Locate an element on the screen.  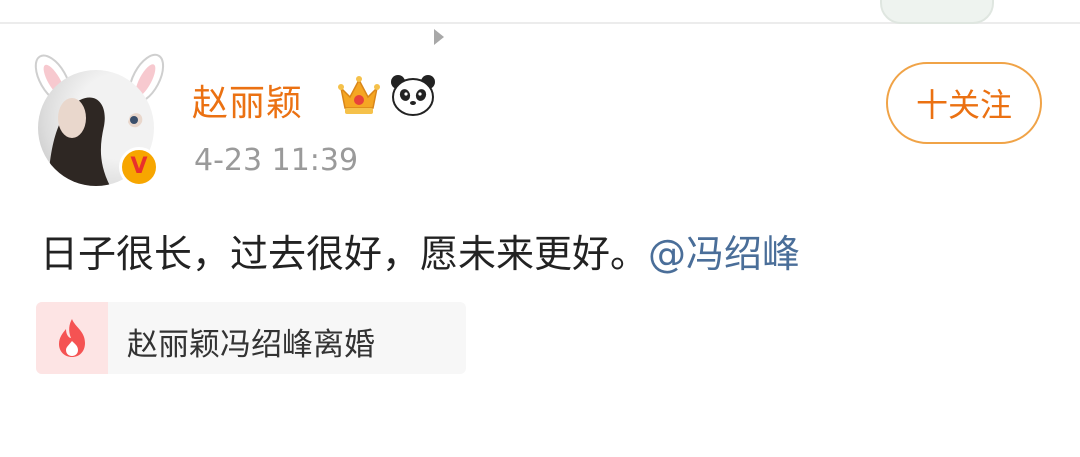
panda-icon is located at coordinates (413, 95).